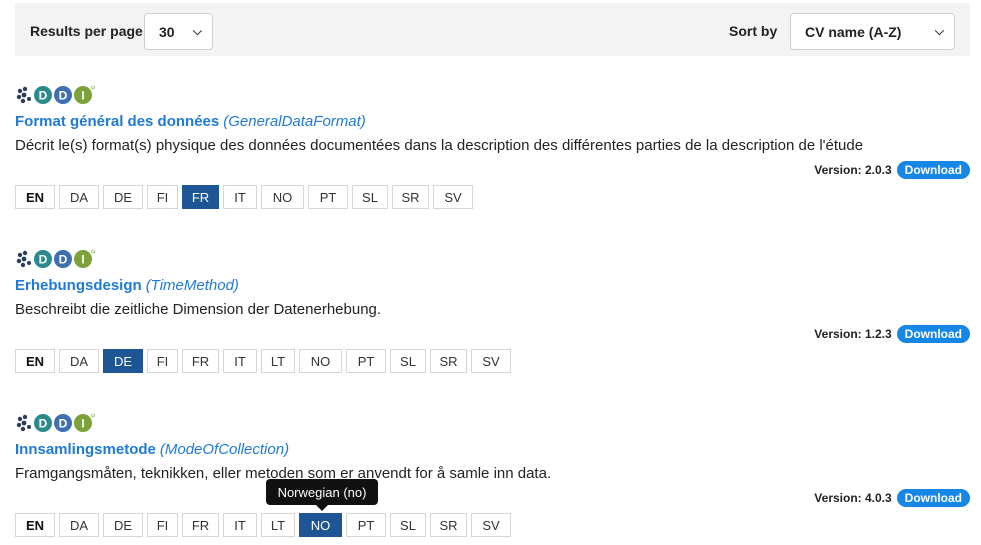 This screenshot has height=545, width=981. Describe the element at coordinates (178, 31) in the screenshot. I see `results-per-page-select: 30 ⌵` at that location.